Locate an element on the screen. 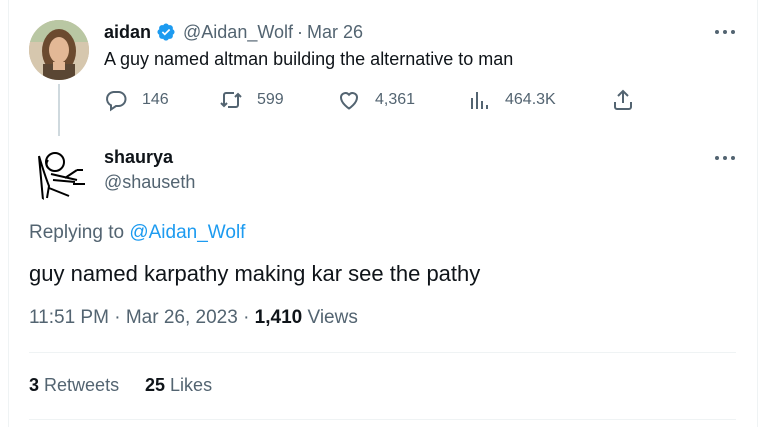 Image resolution: width=776 pixels, height=427 pixels. views-label: Views is located at coordinates (332, 317).